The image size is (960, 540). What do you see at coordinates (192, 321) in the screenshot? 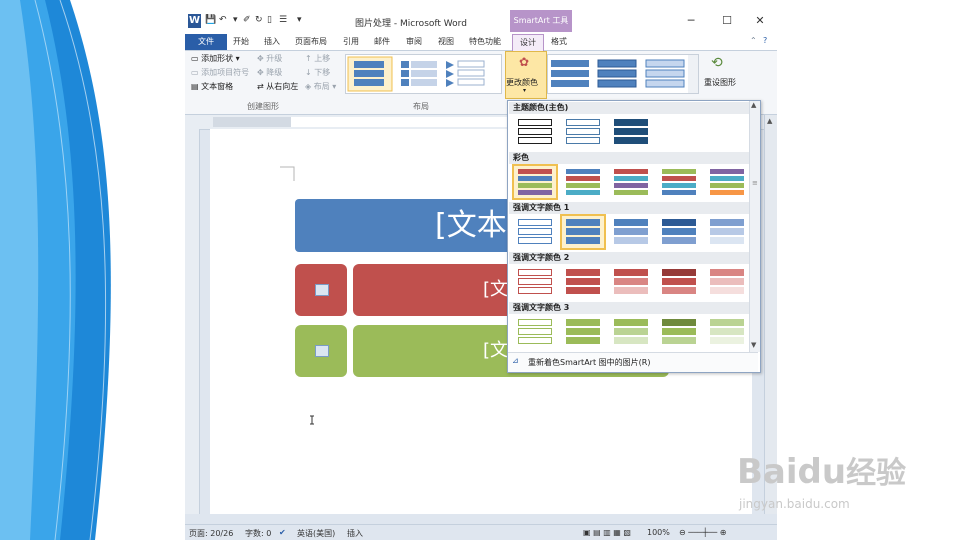
I see `vertical-ruler` at bounding box center [192, 321].